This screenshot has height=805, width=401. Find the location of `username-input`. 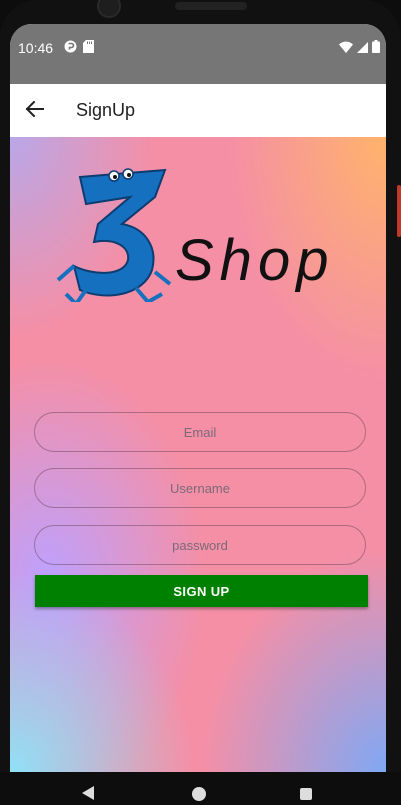

username-input is located at coordinates (200, 488).